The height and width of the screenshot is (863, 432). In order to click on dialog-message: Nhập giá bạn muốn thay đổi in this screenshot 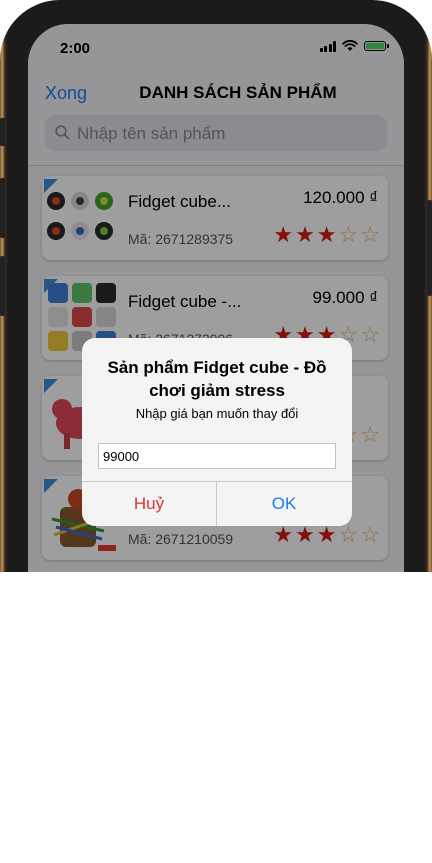, I will do `click(217, 413)`.